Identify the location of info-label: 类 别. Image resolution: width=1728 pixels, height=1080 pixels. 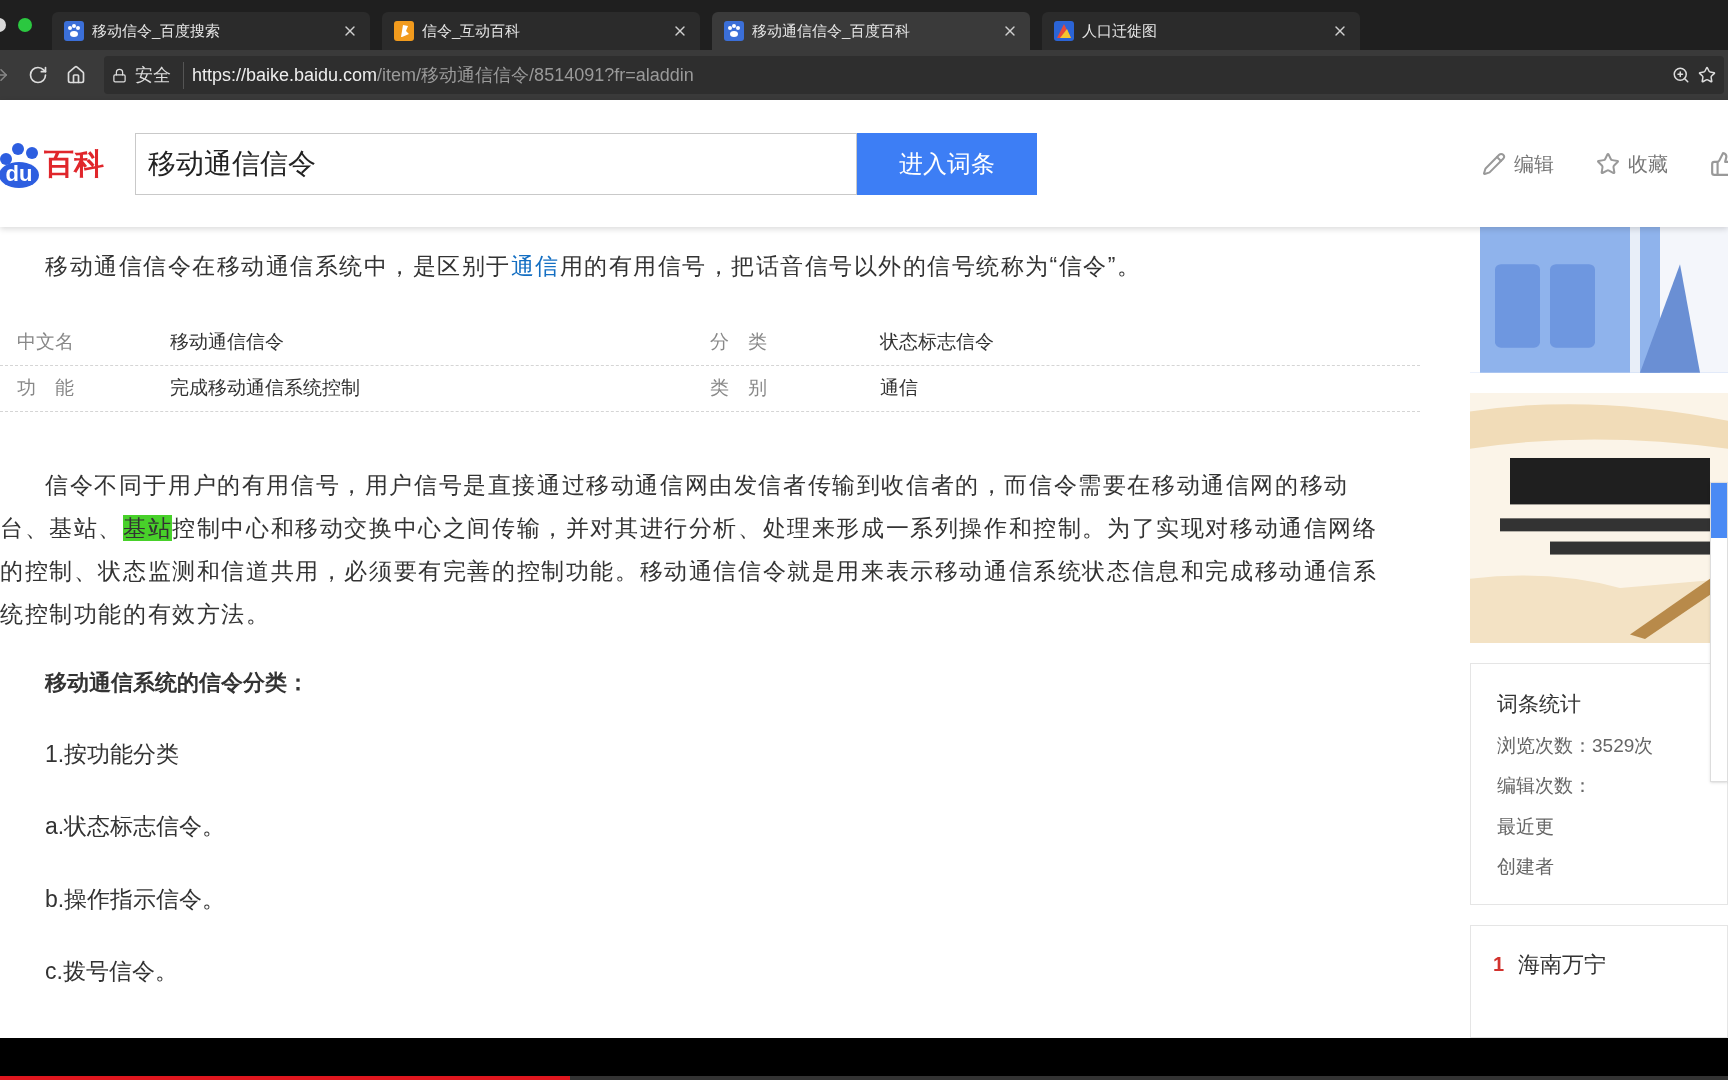
(739, 387).